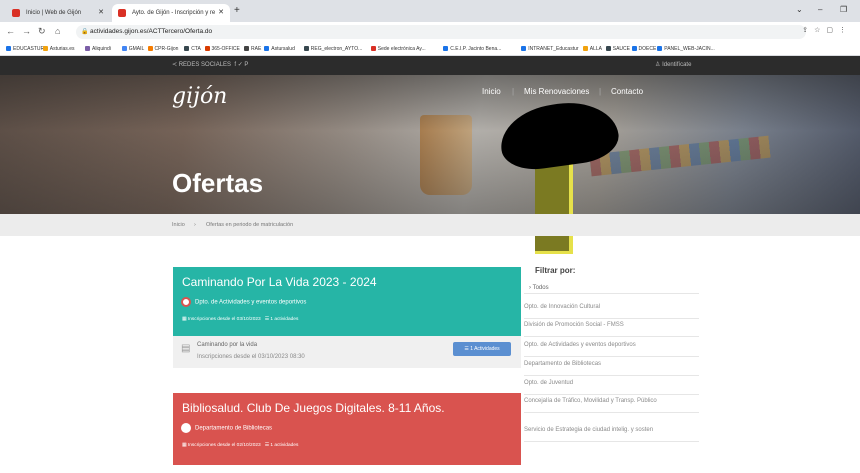  Describe the element at coordinates (199, 96) in the screenshot. I see `site-logo: gijón` at that location.